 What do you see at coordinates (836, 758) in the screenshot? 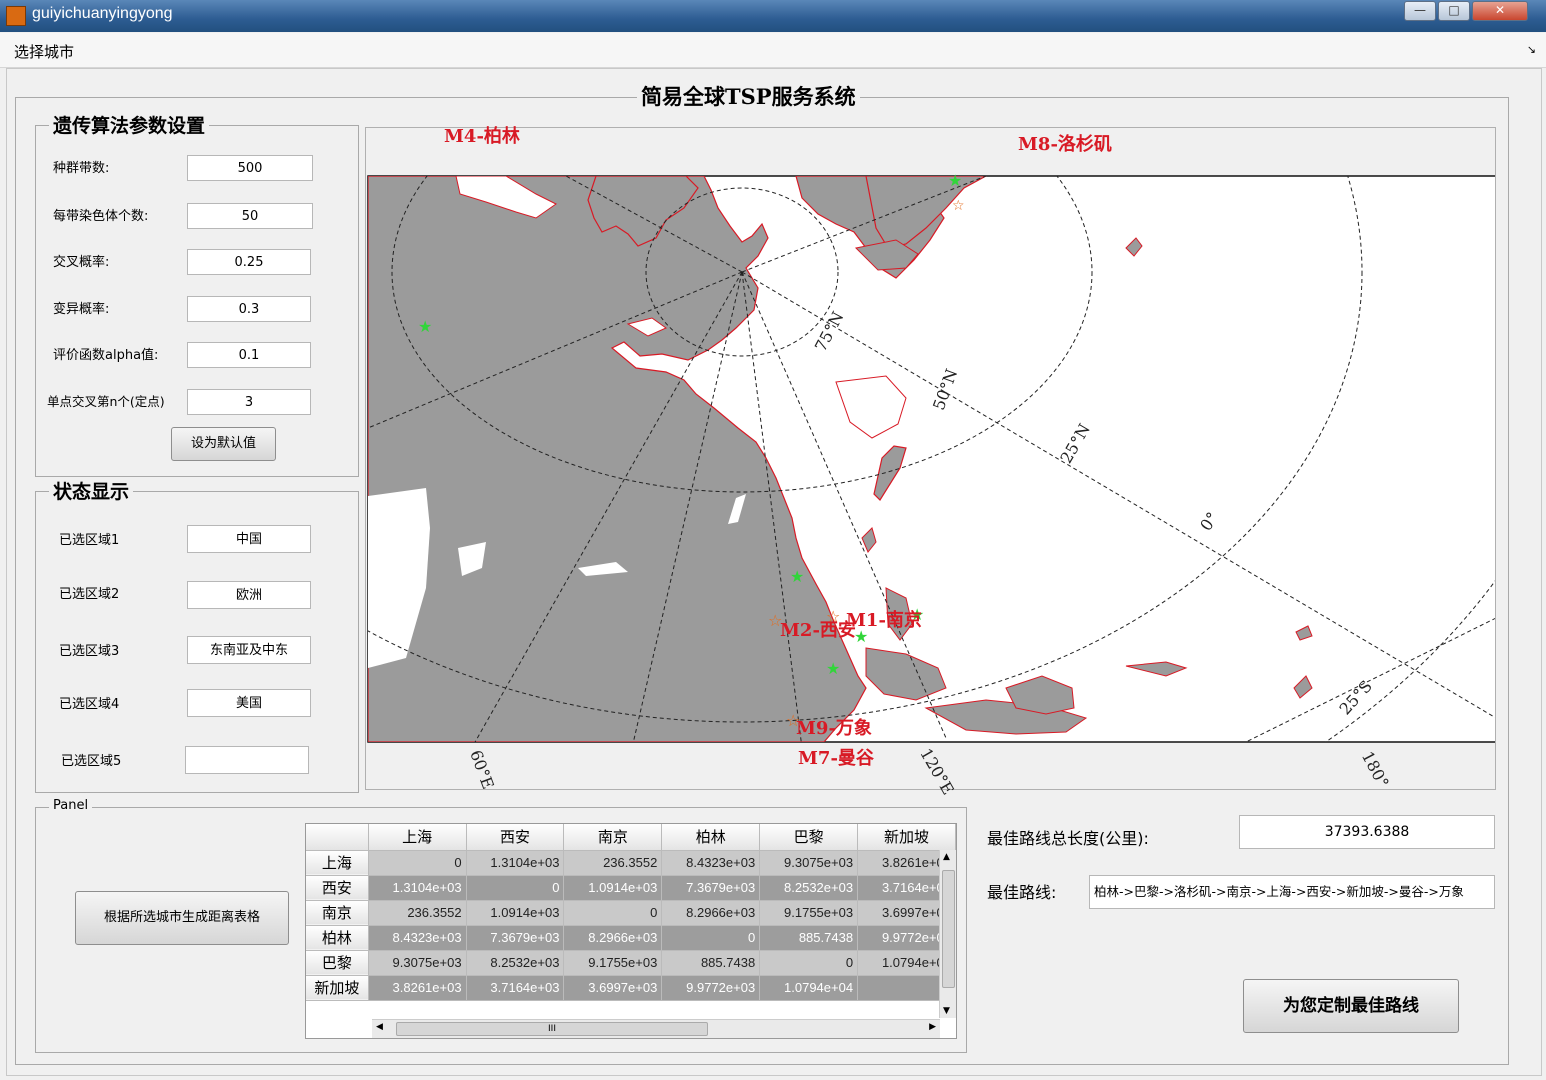
I see `city-label-bangkok: M7-曼谷` at bounding box center [836, 758].